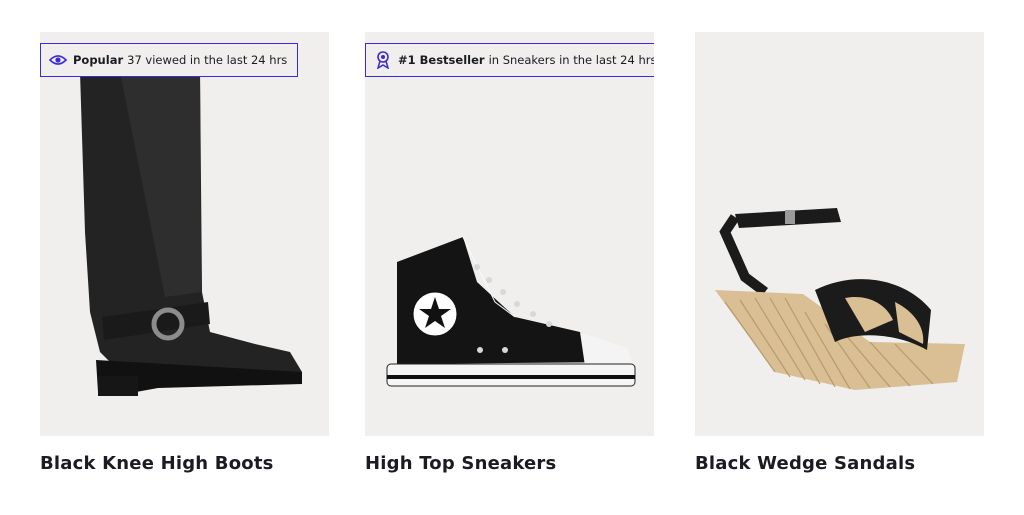  Describe the element at coordinates (441, 60) in the screenshot. I see `badge-strong-text: #1 Bestseller` at that location.